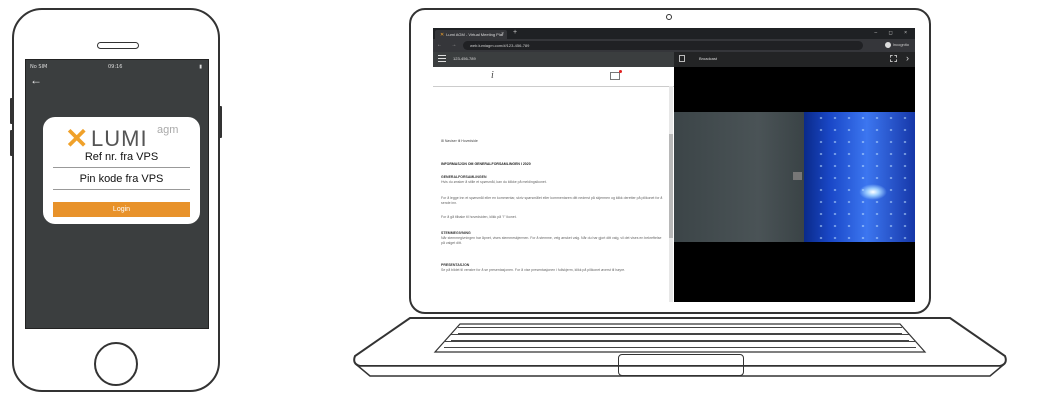  I want to click on home-link-label: Naviser til Hovedside, so click(461, 141).